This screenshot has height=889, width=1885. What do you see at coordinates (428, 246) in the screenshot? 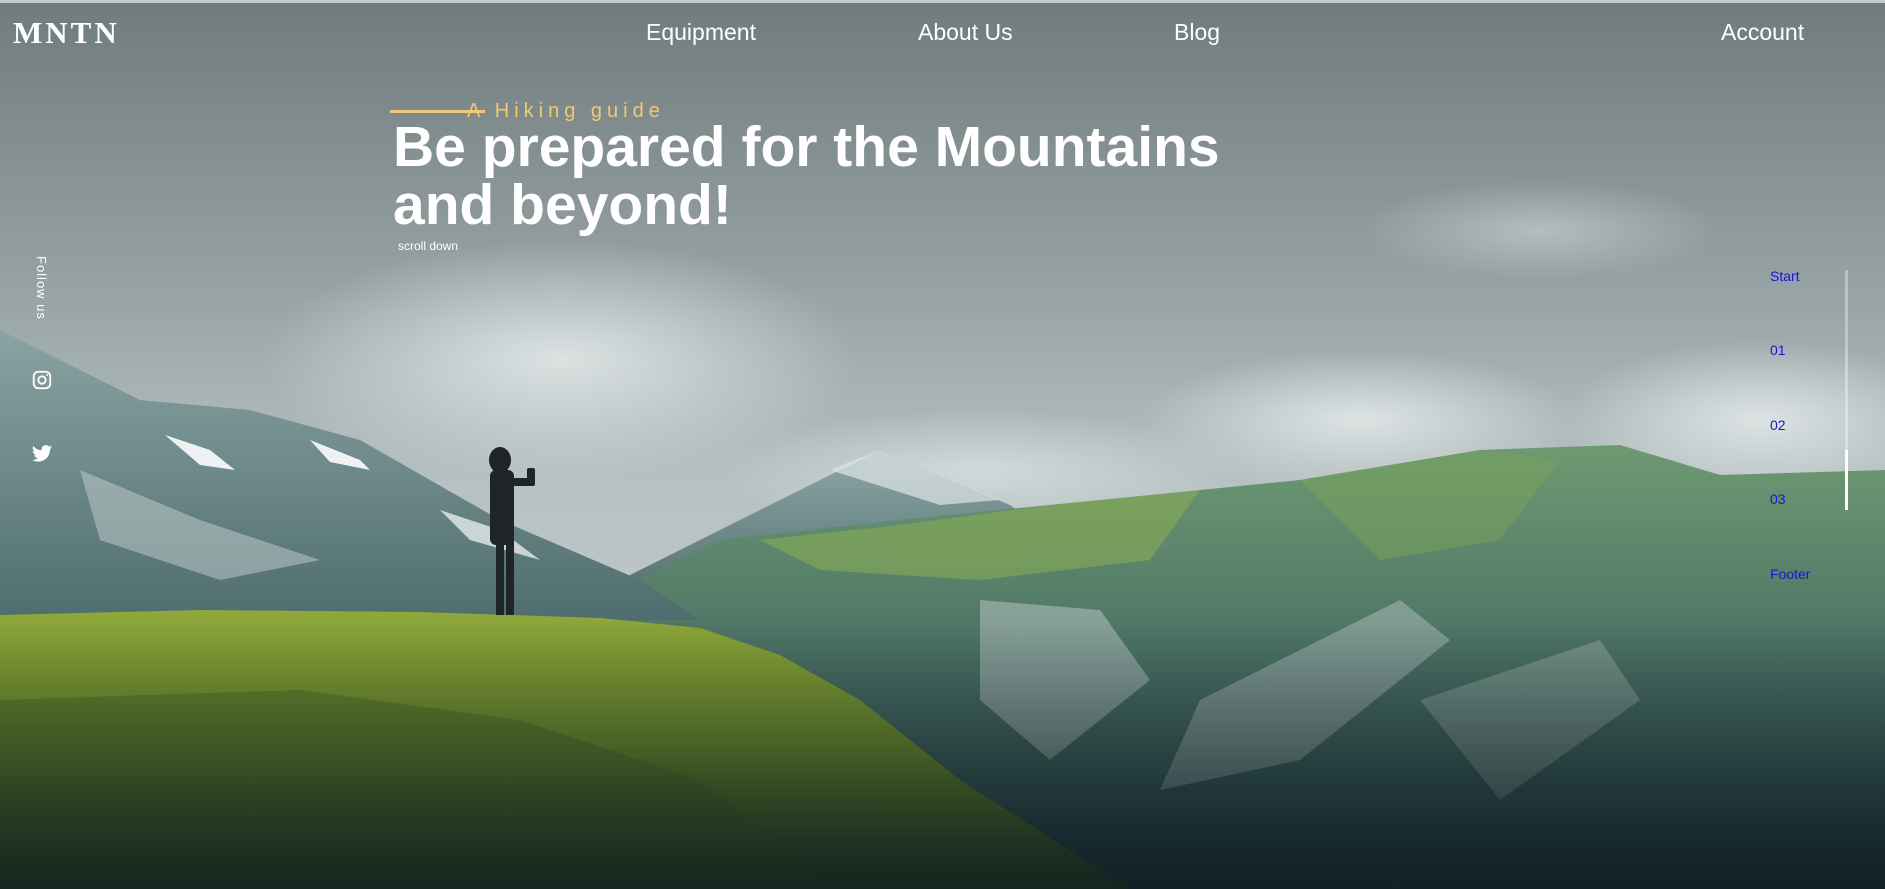
I see `scroll-down-link: scroll down` at bounding box center [428, 246].